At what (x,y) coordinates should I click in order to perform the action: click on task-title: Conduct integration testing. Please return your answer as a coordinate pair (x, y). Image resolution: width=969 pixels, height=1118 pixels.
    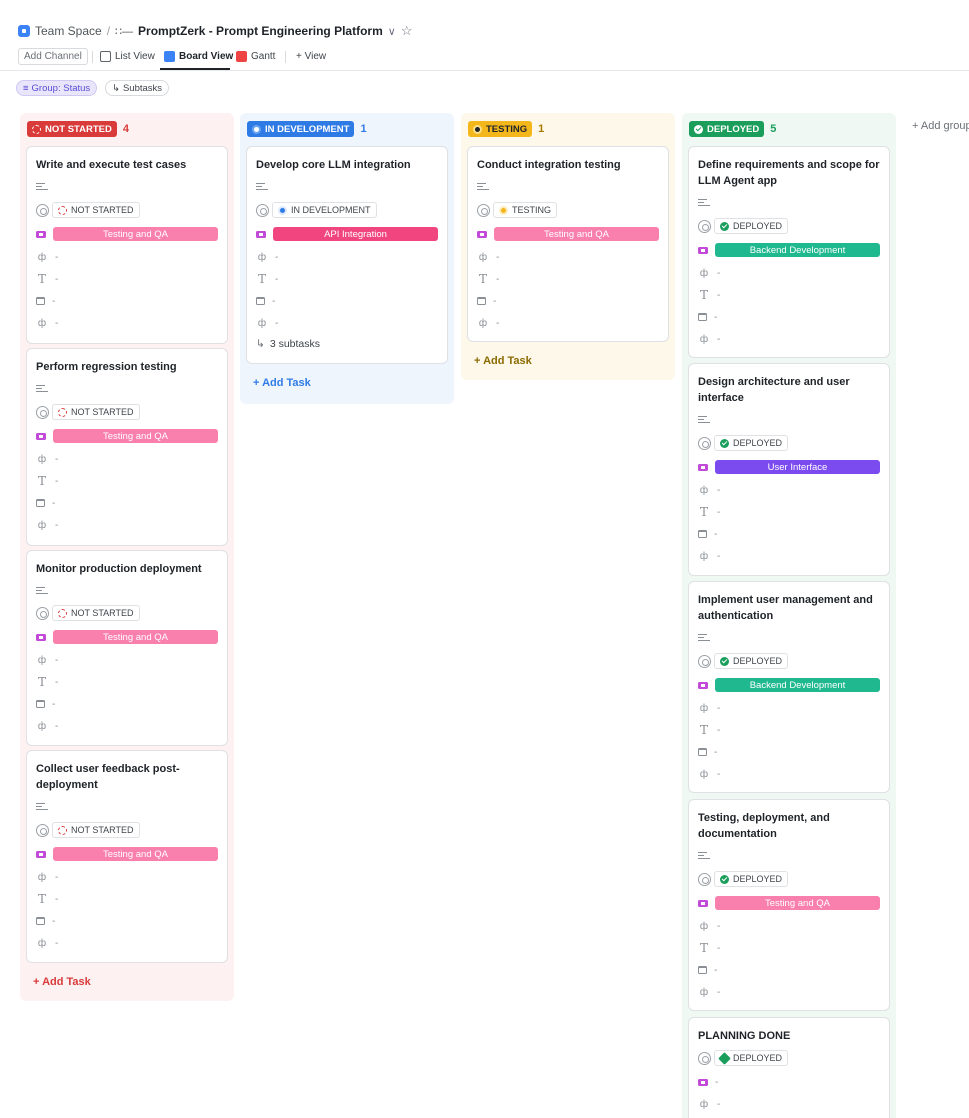
    Looking at the image, I should click on (569, 165).